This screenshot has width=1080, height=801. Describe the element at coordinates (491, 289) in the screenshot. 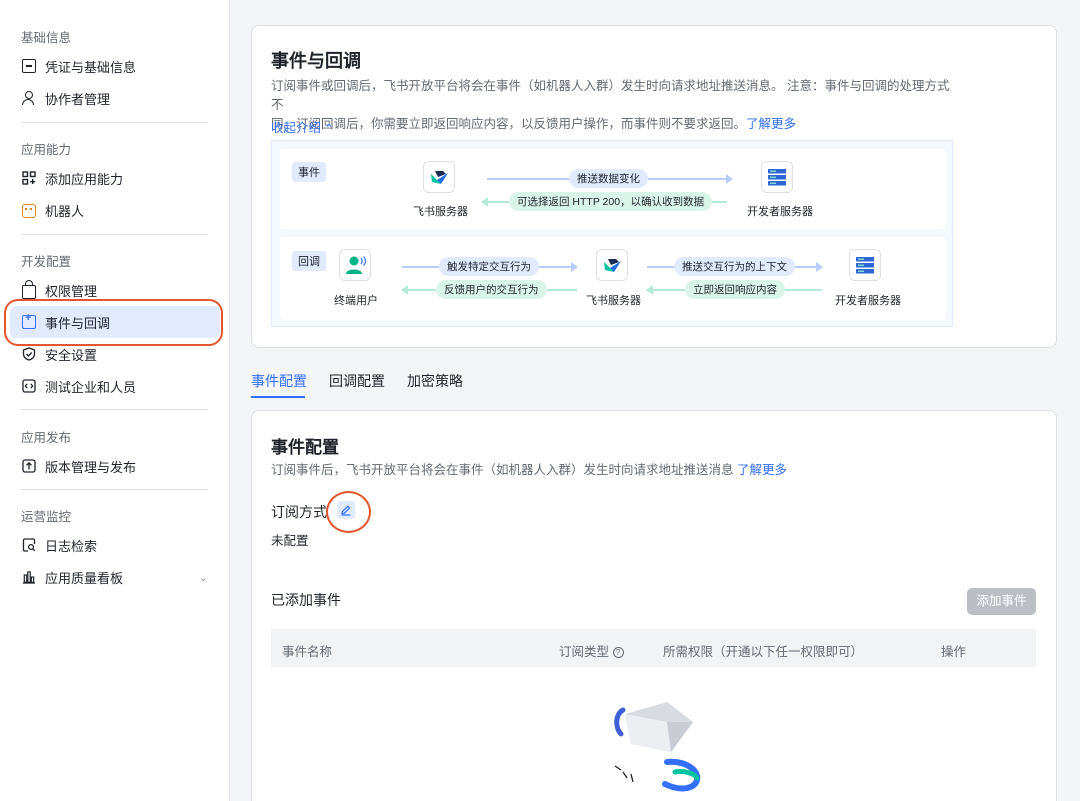

I see `feedback-interaction-label: 反馈用户的交互行为` at that location.